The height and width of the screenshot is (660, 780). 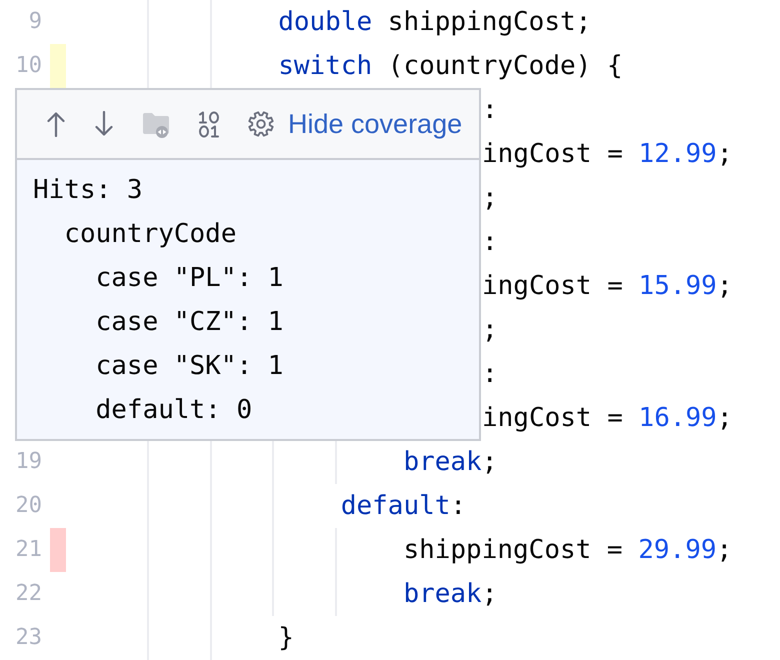 What do you see at coordinates (29, 506) in the screenshot?
I see `line-number: 20` at bounding box center [29, 506].